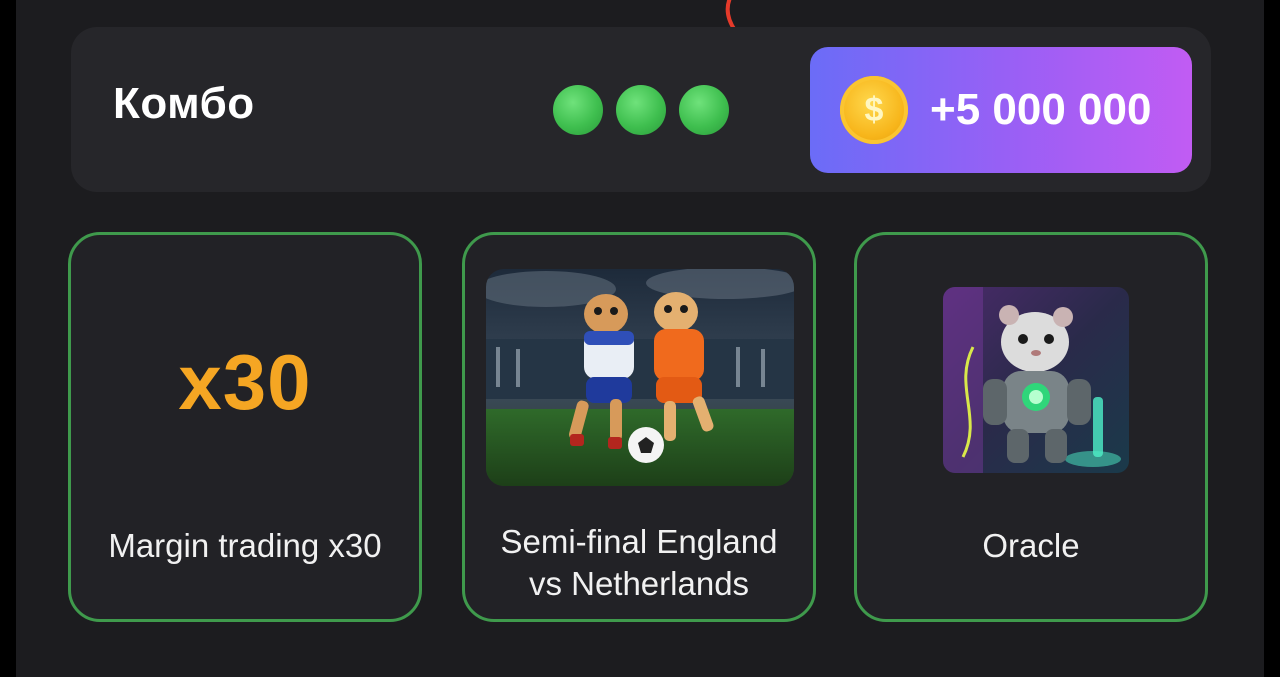  What do you see at coordinates (640, 377) in the screenshot?
I see `football-hamsters-image` at bounding box center [640, 377].